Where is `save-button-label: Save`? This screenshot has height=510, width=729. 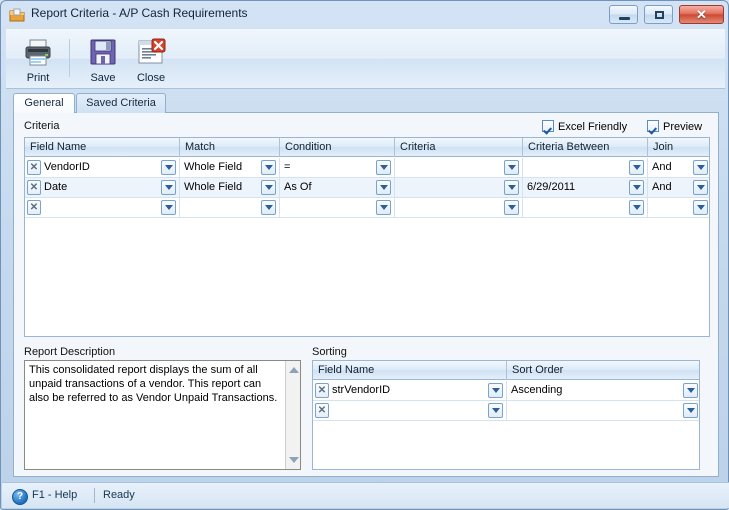
save-button-label: Save is located at coordinates (103, 78).